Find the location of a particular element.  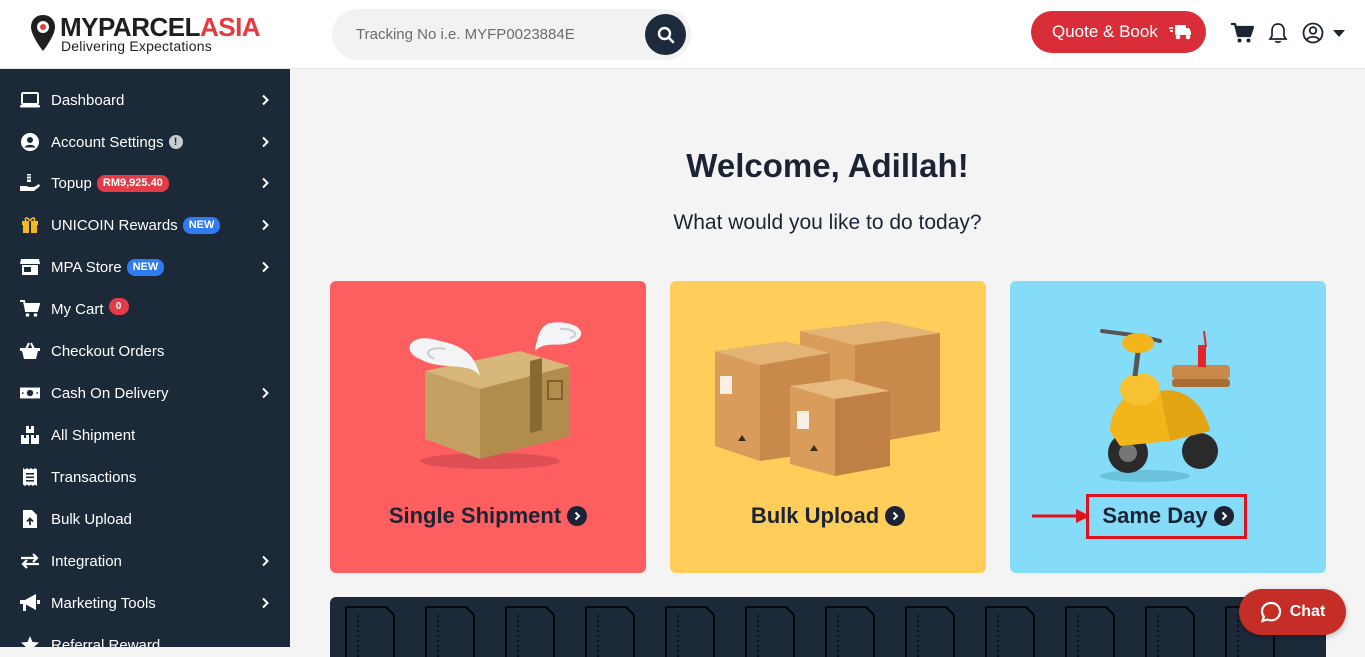

promo-banner is located at coordinates (828, 627).